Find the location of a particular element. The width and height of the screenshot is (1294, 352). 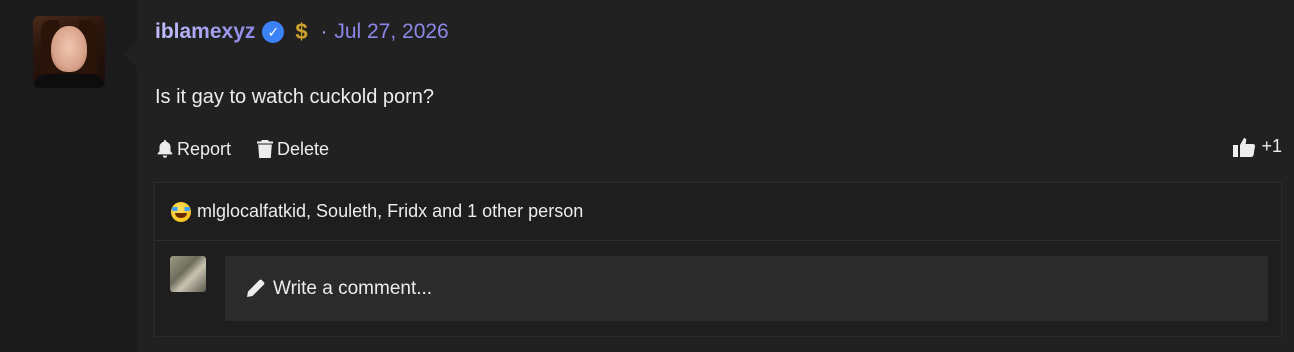

delete-button: Delete is located at coordinates (293, 149).